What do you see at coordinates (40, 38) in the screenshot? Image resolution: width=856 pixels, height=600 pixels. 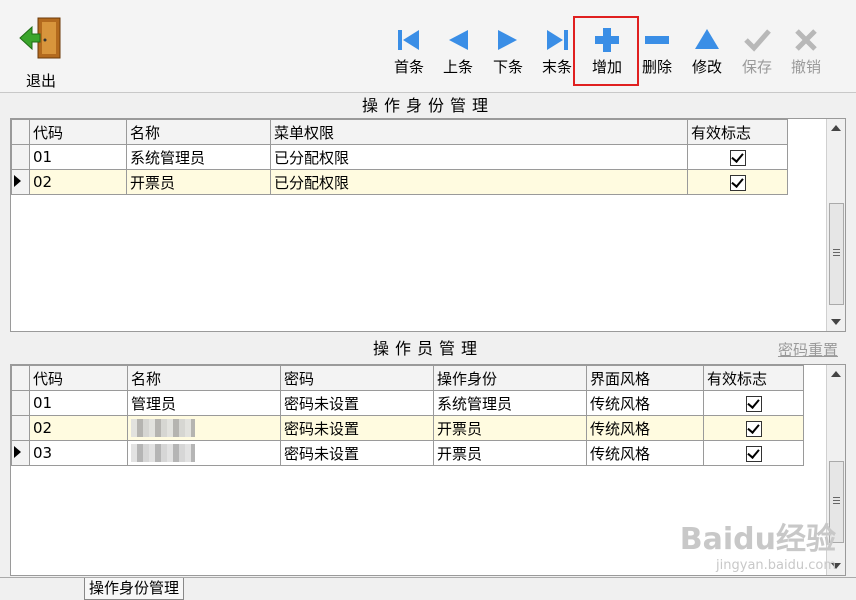 I see `exit-door-icon` at bounding box center [40, 38].